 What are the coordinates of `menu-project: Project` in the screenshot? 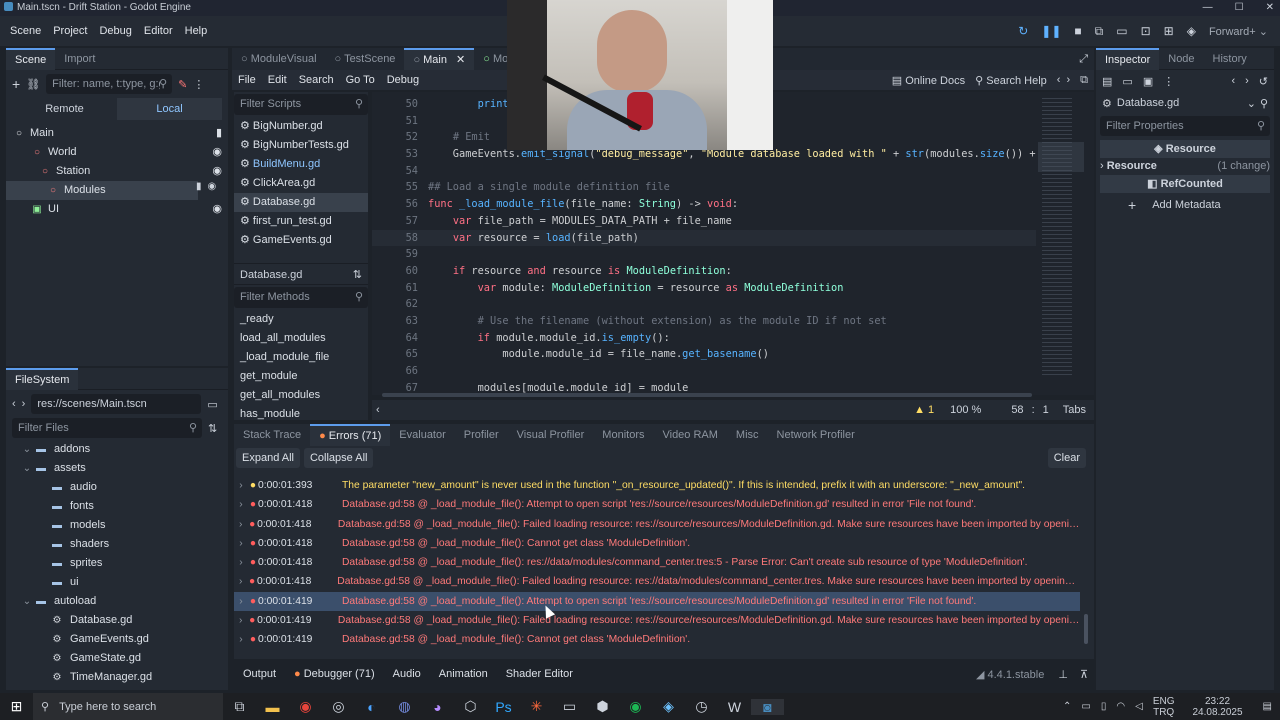 It's located at (70, 31).